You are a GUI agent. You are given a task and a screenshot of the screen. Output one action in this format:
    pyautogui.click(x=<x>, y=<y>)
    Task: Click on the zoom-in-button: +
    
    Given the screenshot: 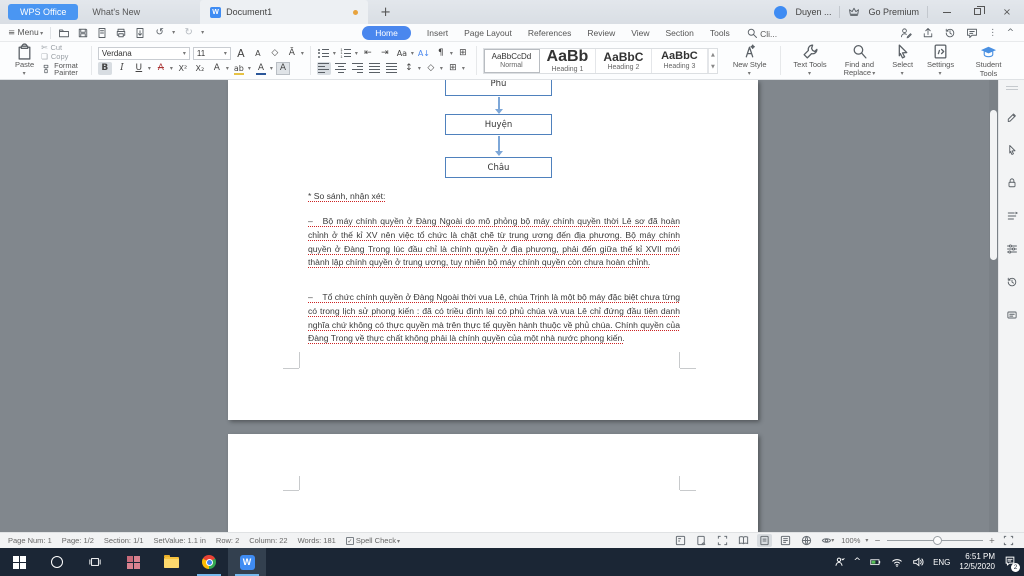 What is the action you would take?
    pyautogui.click(x=992, y=540)
    